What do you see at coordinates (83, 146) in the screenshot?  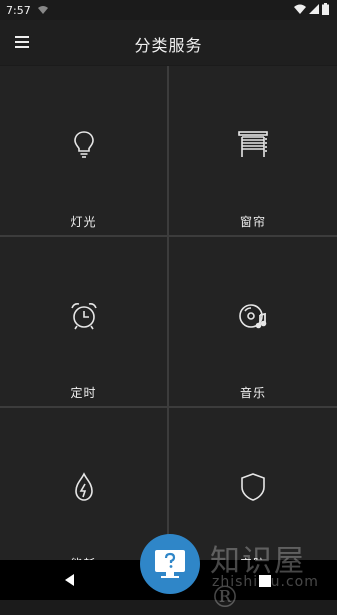 I see `bulb-icon` at bounding box center [83, 146].